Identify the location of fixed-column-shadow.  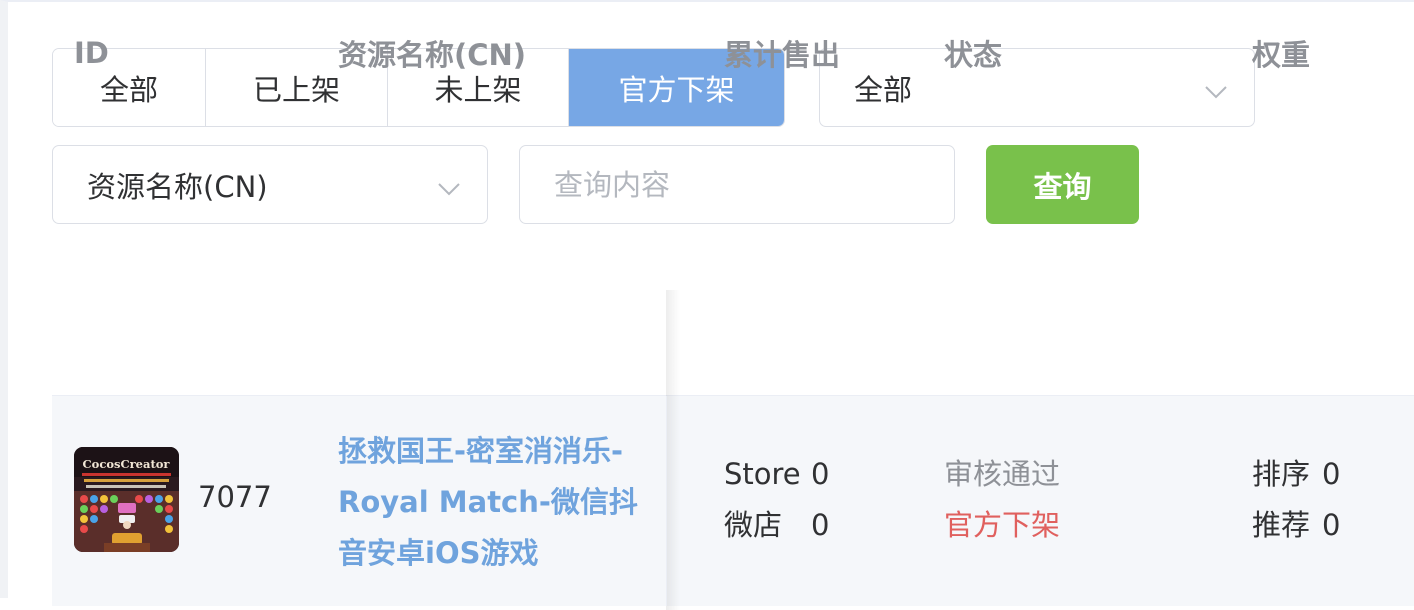
(673, 450).